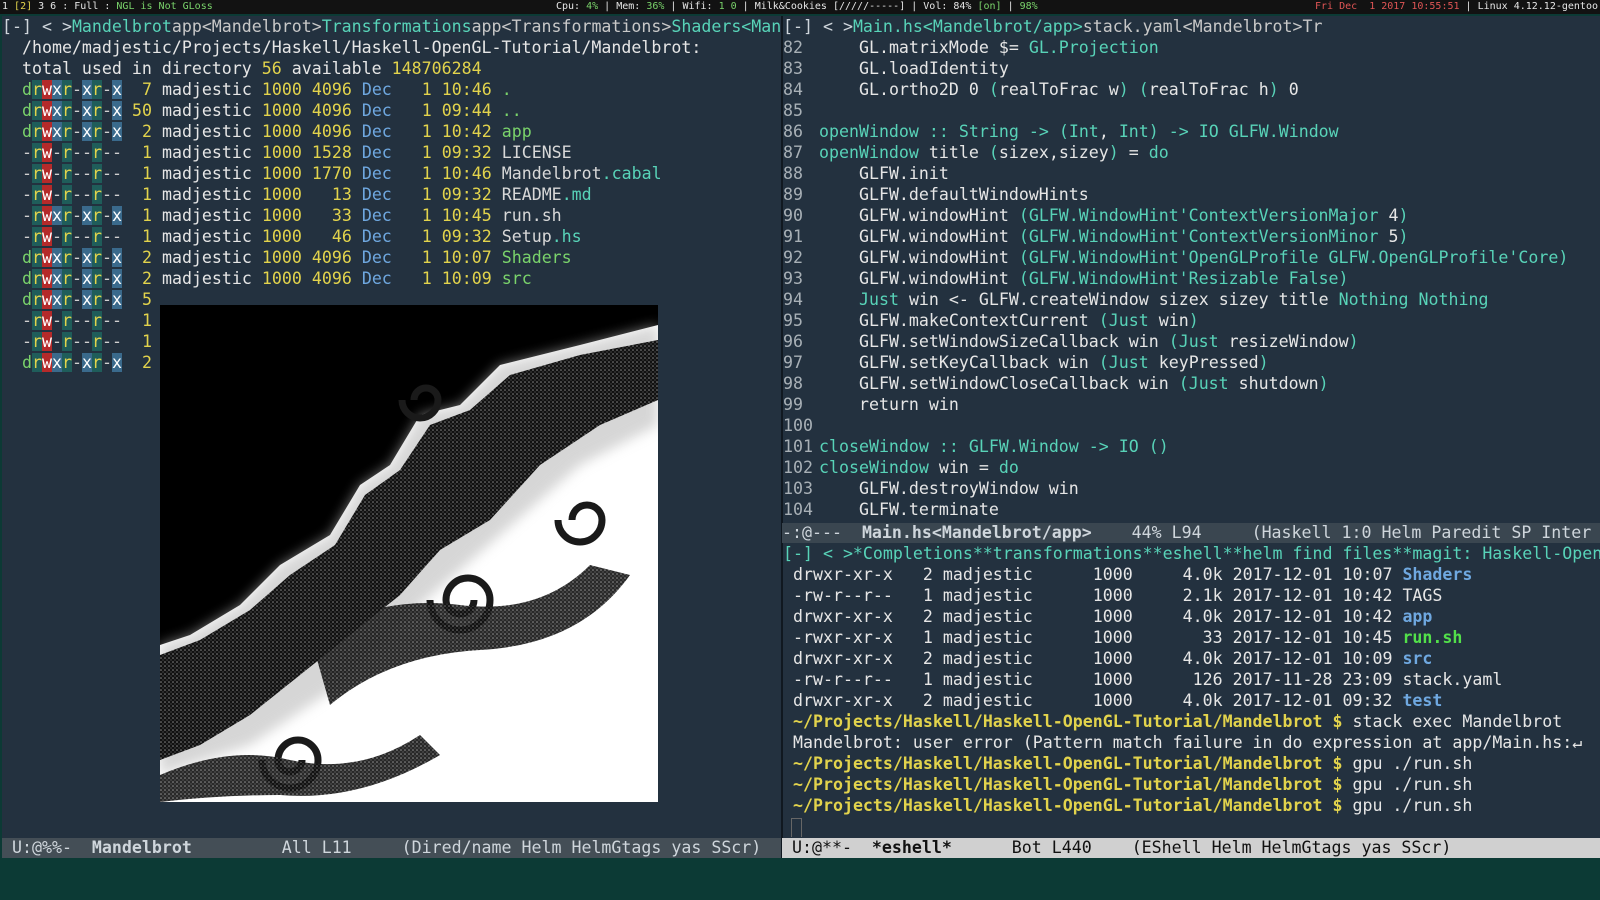 This screenshot has width=1600, height=900. I want to click on line-number: 97, so click(793, 362).